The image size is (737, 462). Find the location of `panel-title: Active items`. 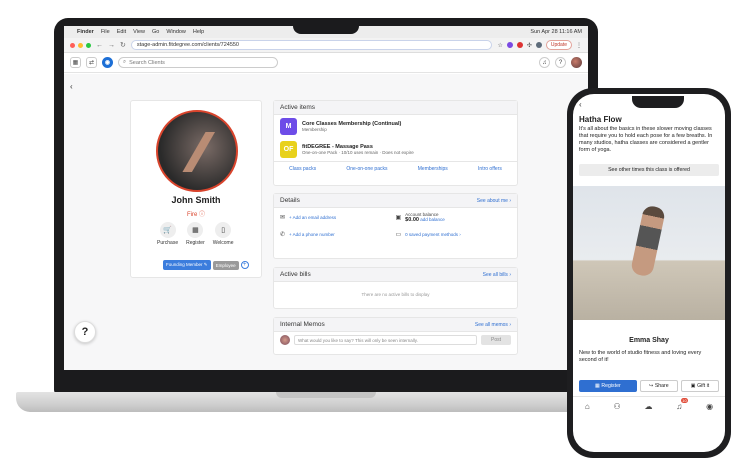

panel-title: Active items is located at coordinates (298, 107).